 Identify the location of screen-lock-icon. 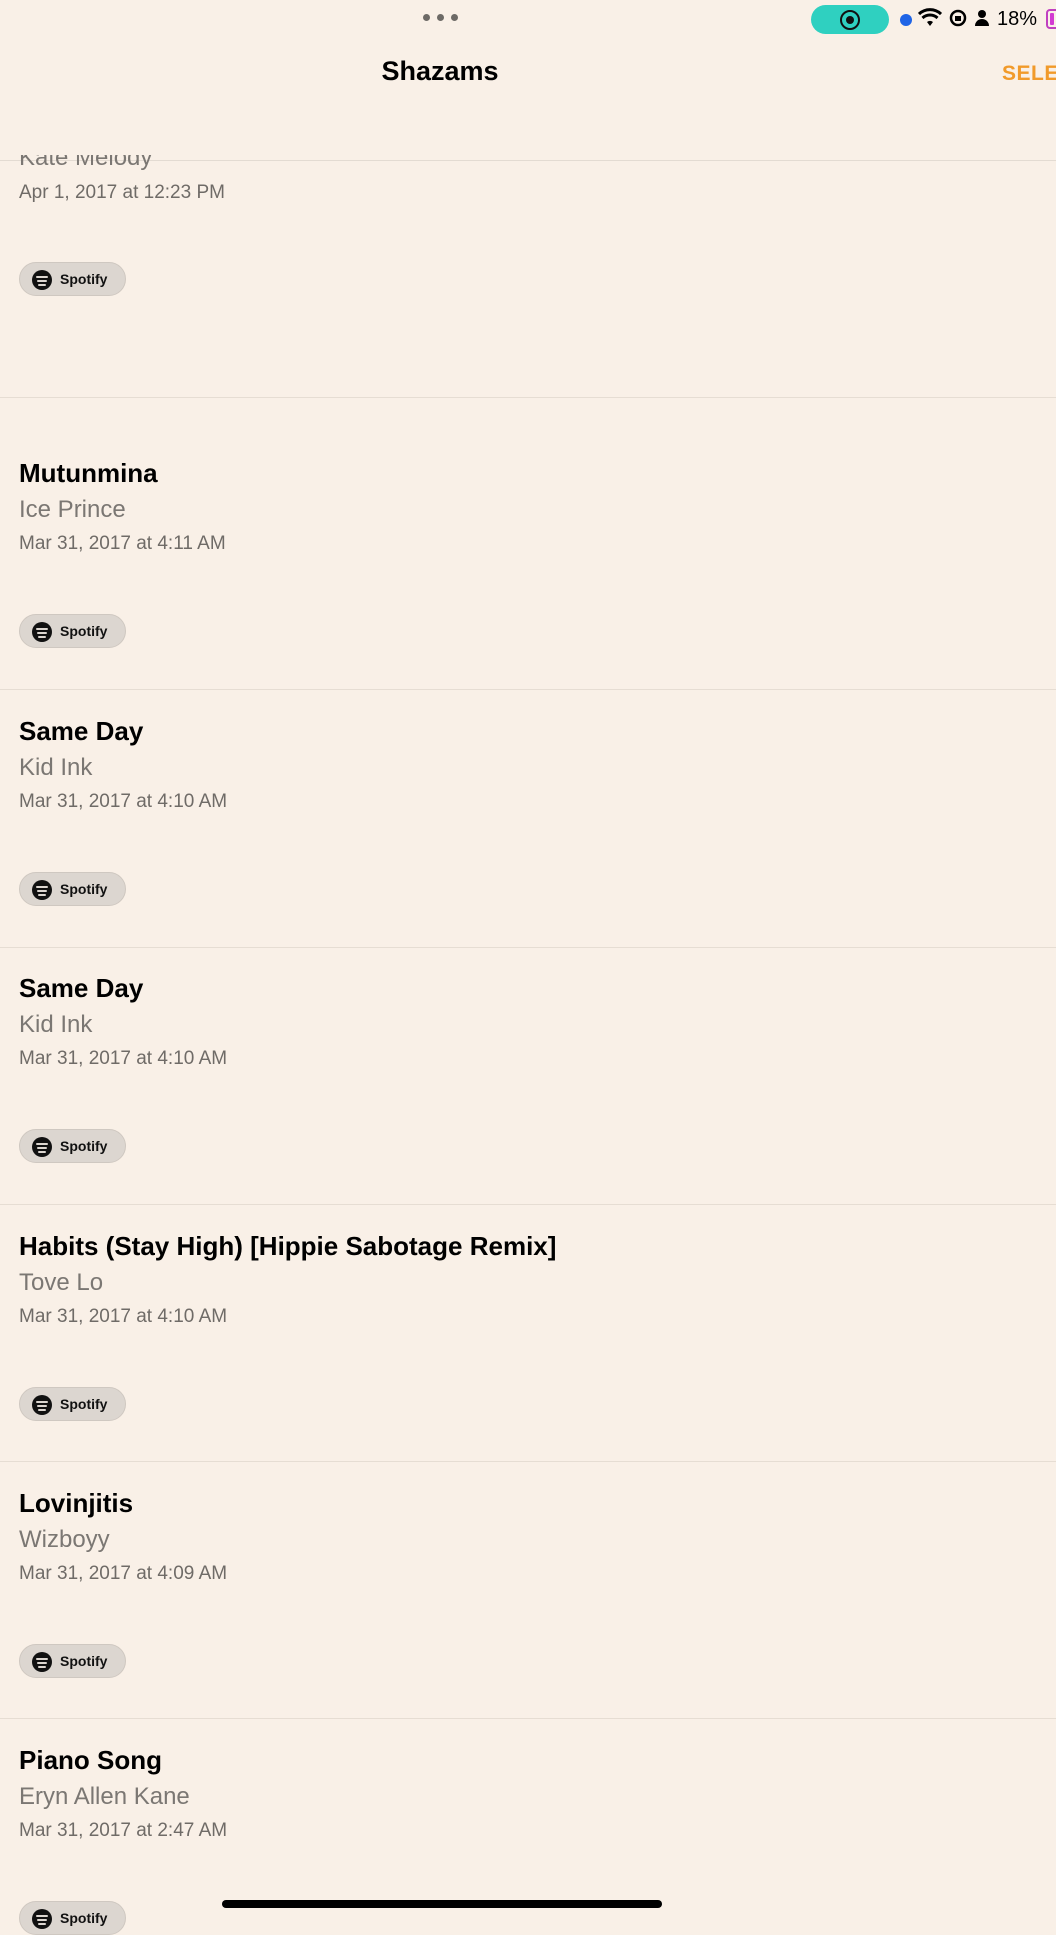
(958, 18).